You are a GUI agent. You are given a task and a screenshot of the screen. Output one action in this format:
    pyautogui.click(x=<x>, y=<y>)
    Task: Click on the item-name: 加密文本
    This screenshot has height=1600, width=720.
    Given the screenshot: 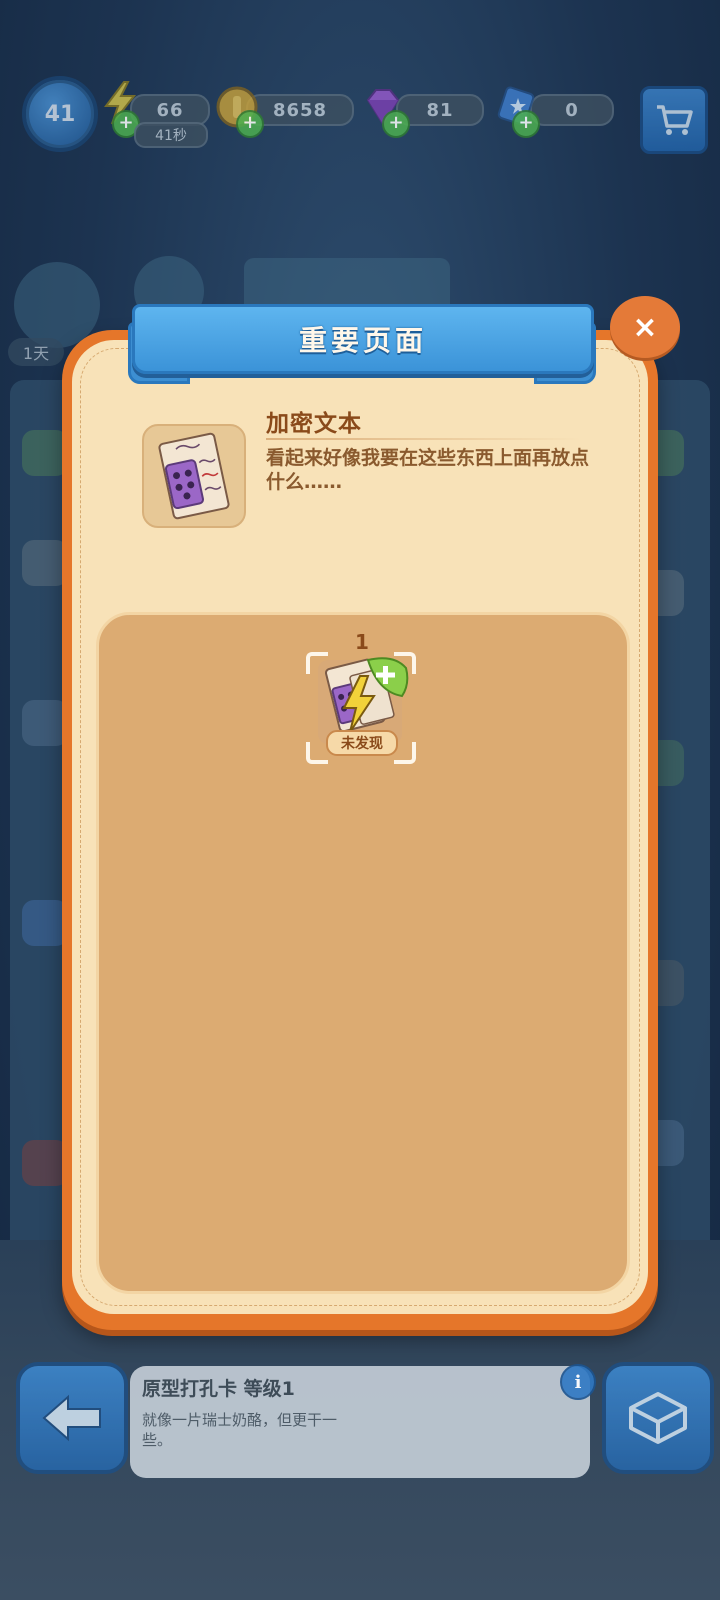 What is the action you would take?
    pyautogui.click(x=314, y=424)
    